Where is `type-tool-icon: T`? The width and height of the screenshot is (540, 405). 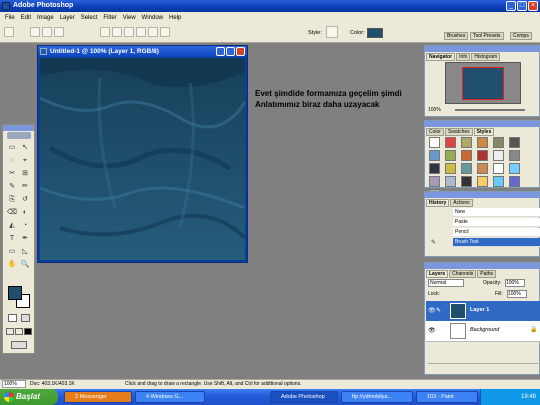 type-tool-icon: T is located at coordinates (12, 238).